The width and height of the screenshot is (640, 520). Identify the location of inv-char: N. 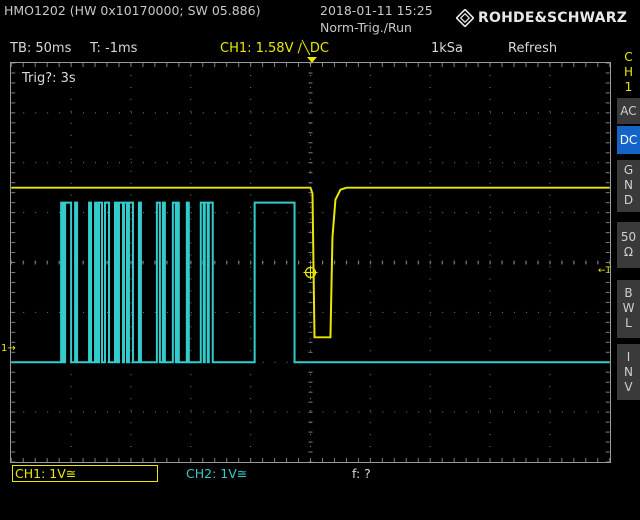
(628, 372).